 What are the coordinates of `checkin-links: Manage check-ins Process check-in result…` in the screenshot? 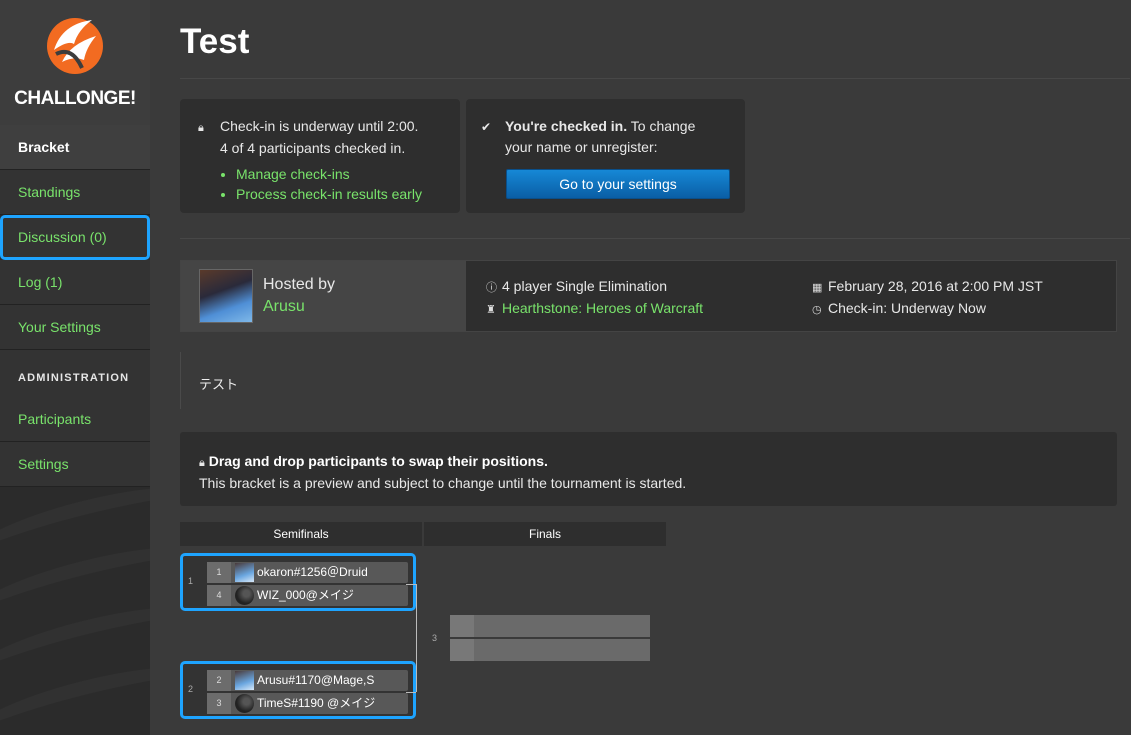 It's located at (348, 184).